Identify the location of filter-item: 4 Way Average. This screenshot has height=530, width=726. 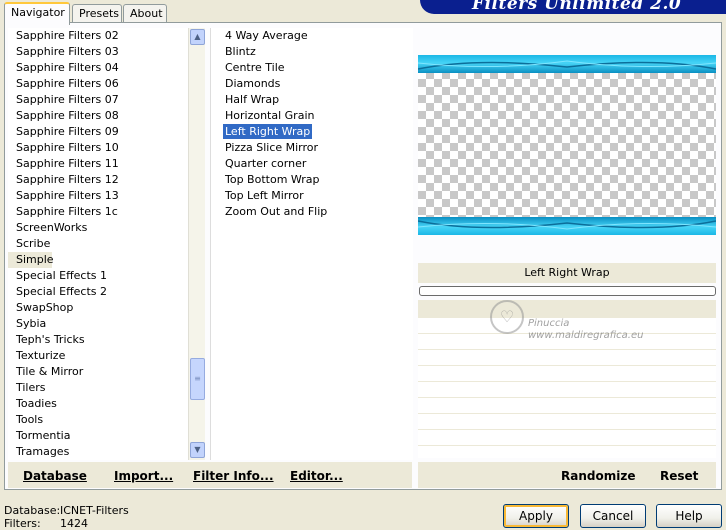
(312, 36).